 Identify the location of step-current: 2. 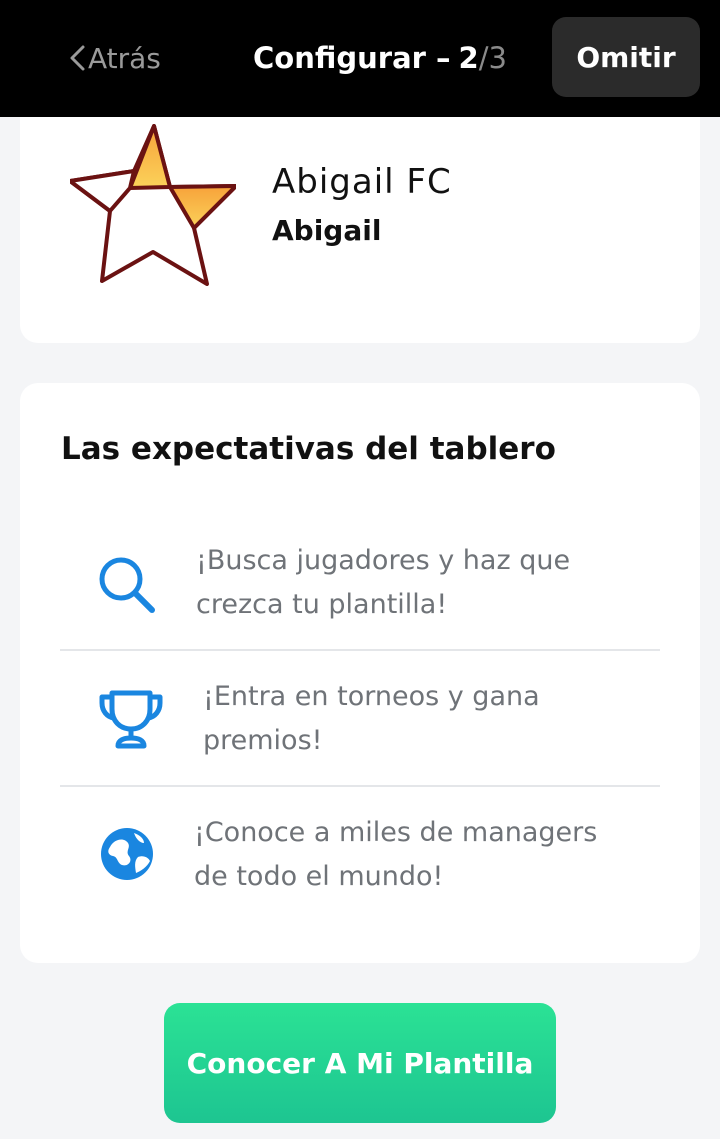
(468, 58).